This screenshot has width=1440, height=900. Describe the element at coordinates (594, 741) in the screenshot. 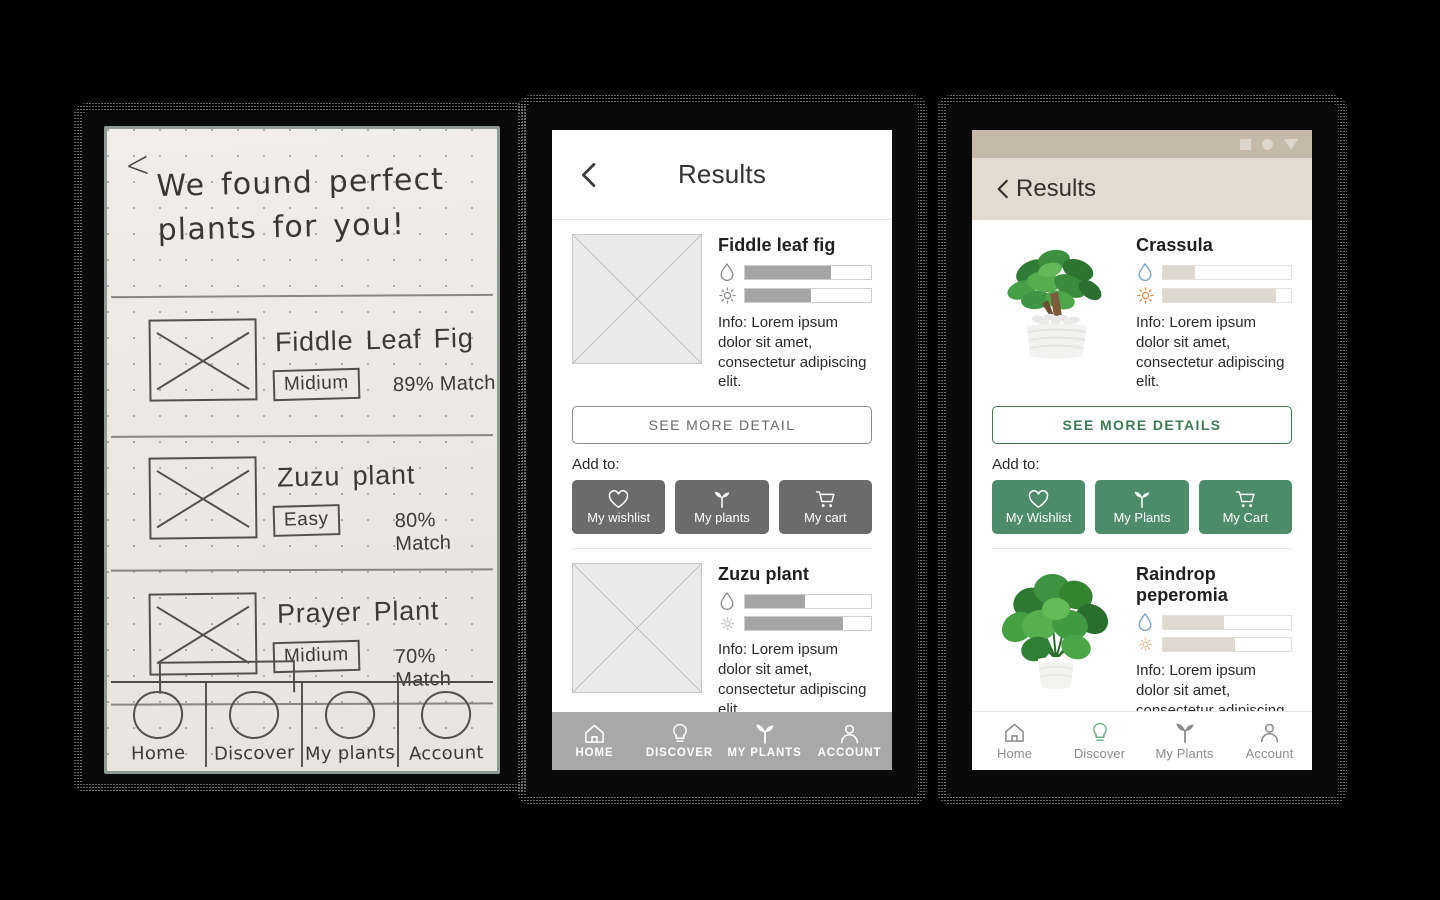

I see `nav-item-home: HOME` at that location.